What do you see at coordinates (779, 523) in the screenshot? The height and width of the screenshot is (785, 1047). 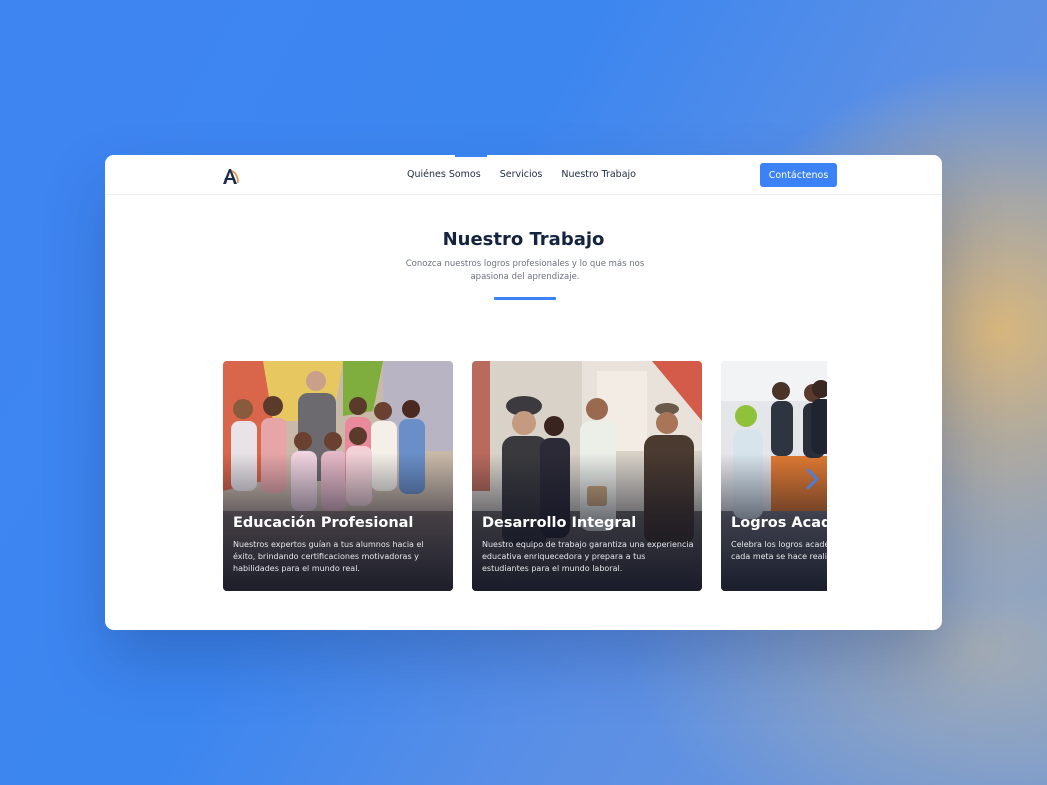 I see `card-title: Logros Académicos` at bounding box center [779, 523].